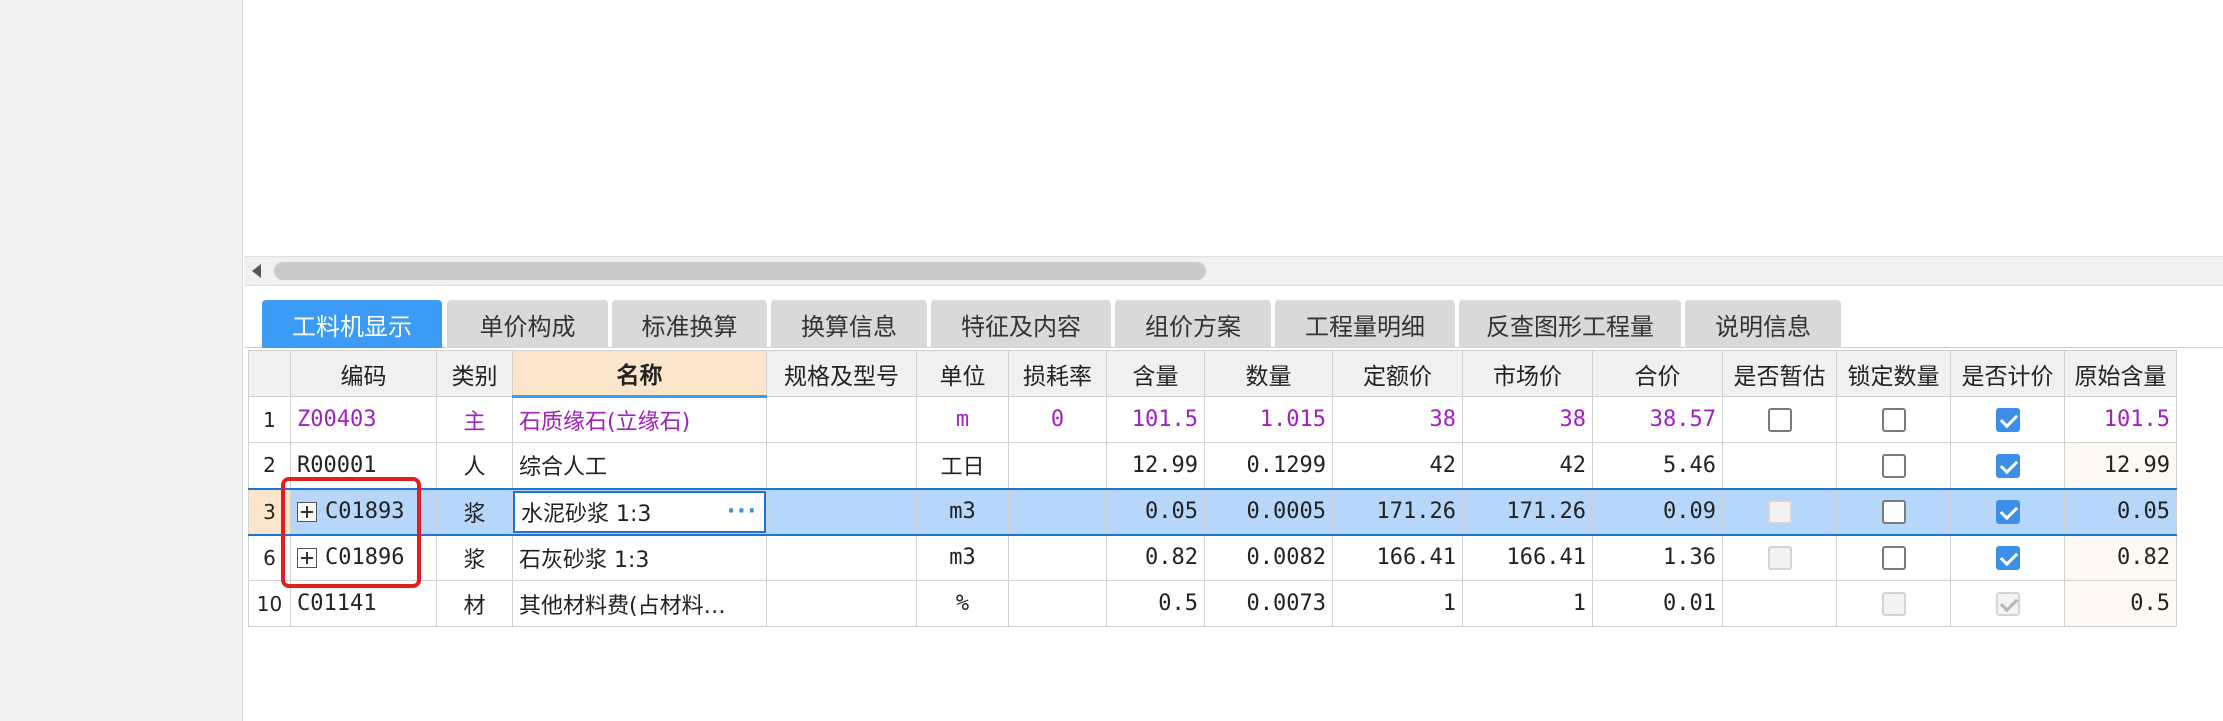 This screenshot has width=2223, height=721. I want to click on column-header: 原始含量, so click(2120, 373).